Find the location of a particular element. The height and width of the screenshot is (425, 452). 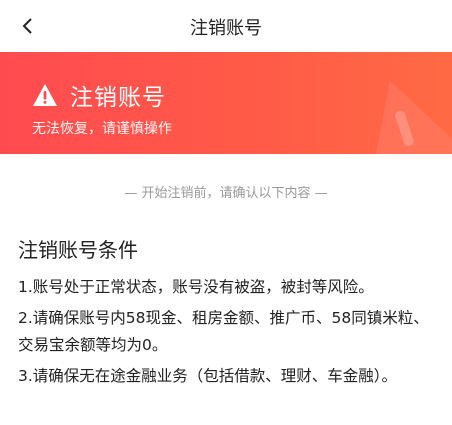

banner-subtitle: 无法恢复，请谨慎操作 is located at coordinates (102, 129).